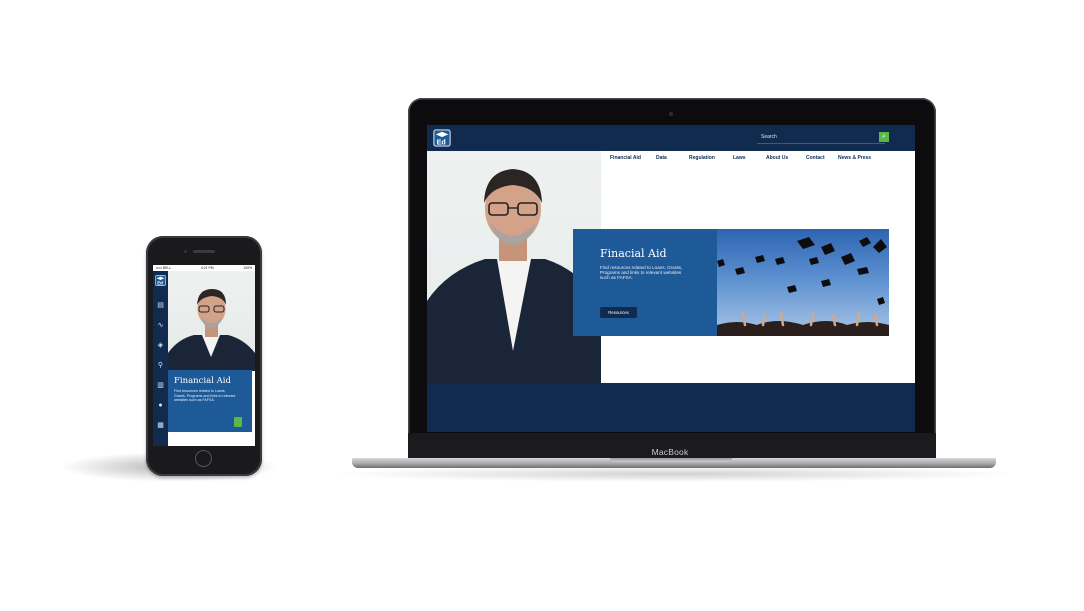  I want to click on document-icon: ▤, so click(160, 305).